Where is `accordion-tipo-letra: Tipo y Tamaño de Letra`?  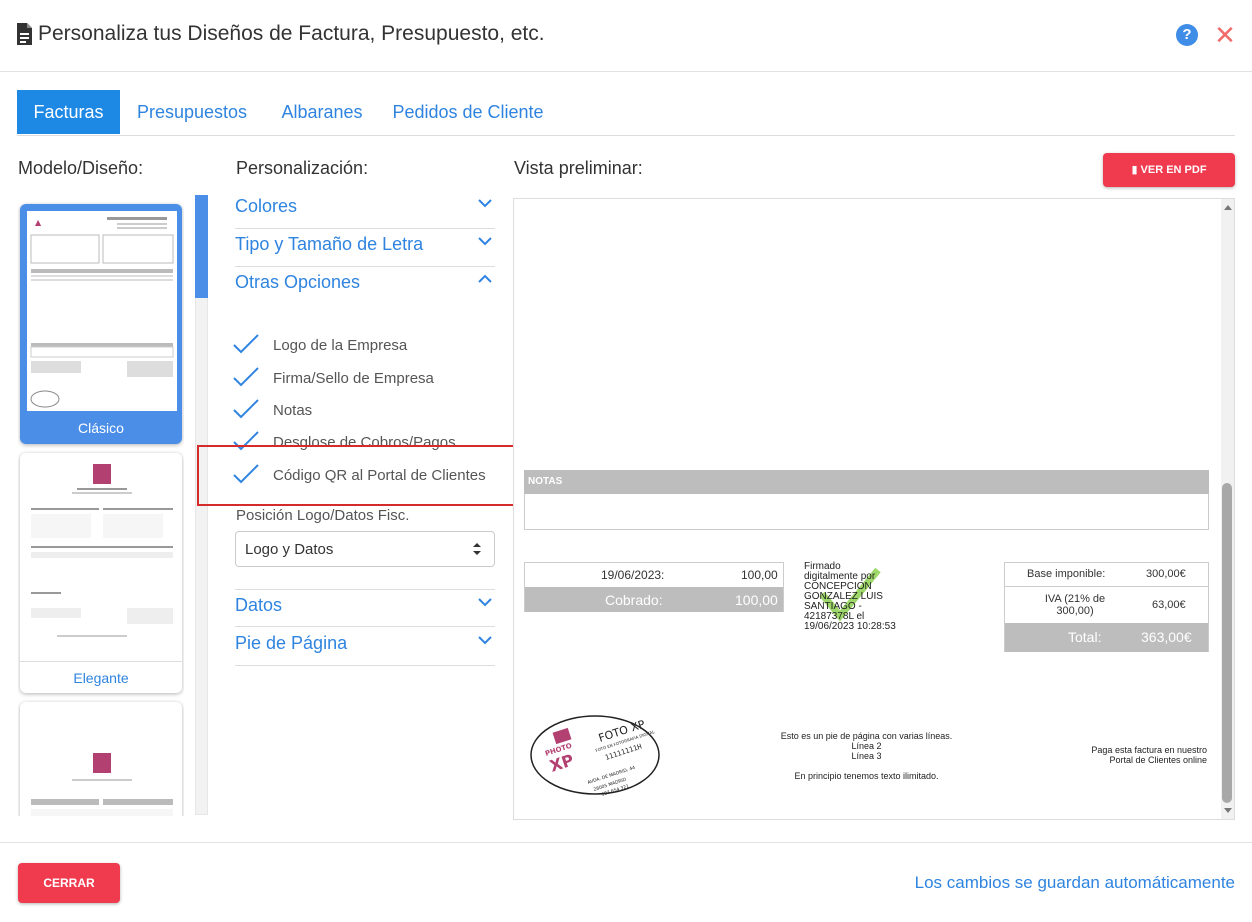 accordion-tipo-letra: Tipo y Tamaño de Letra is located at coordinates (365, 248).